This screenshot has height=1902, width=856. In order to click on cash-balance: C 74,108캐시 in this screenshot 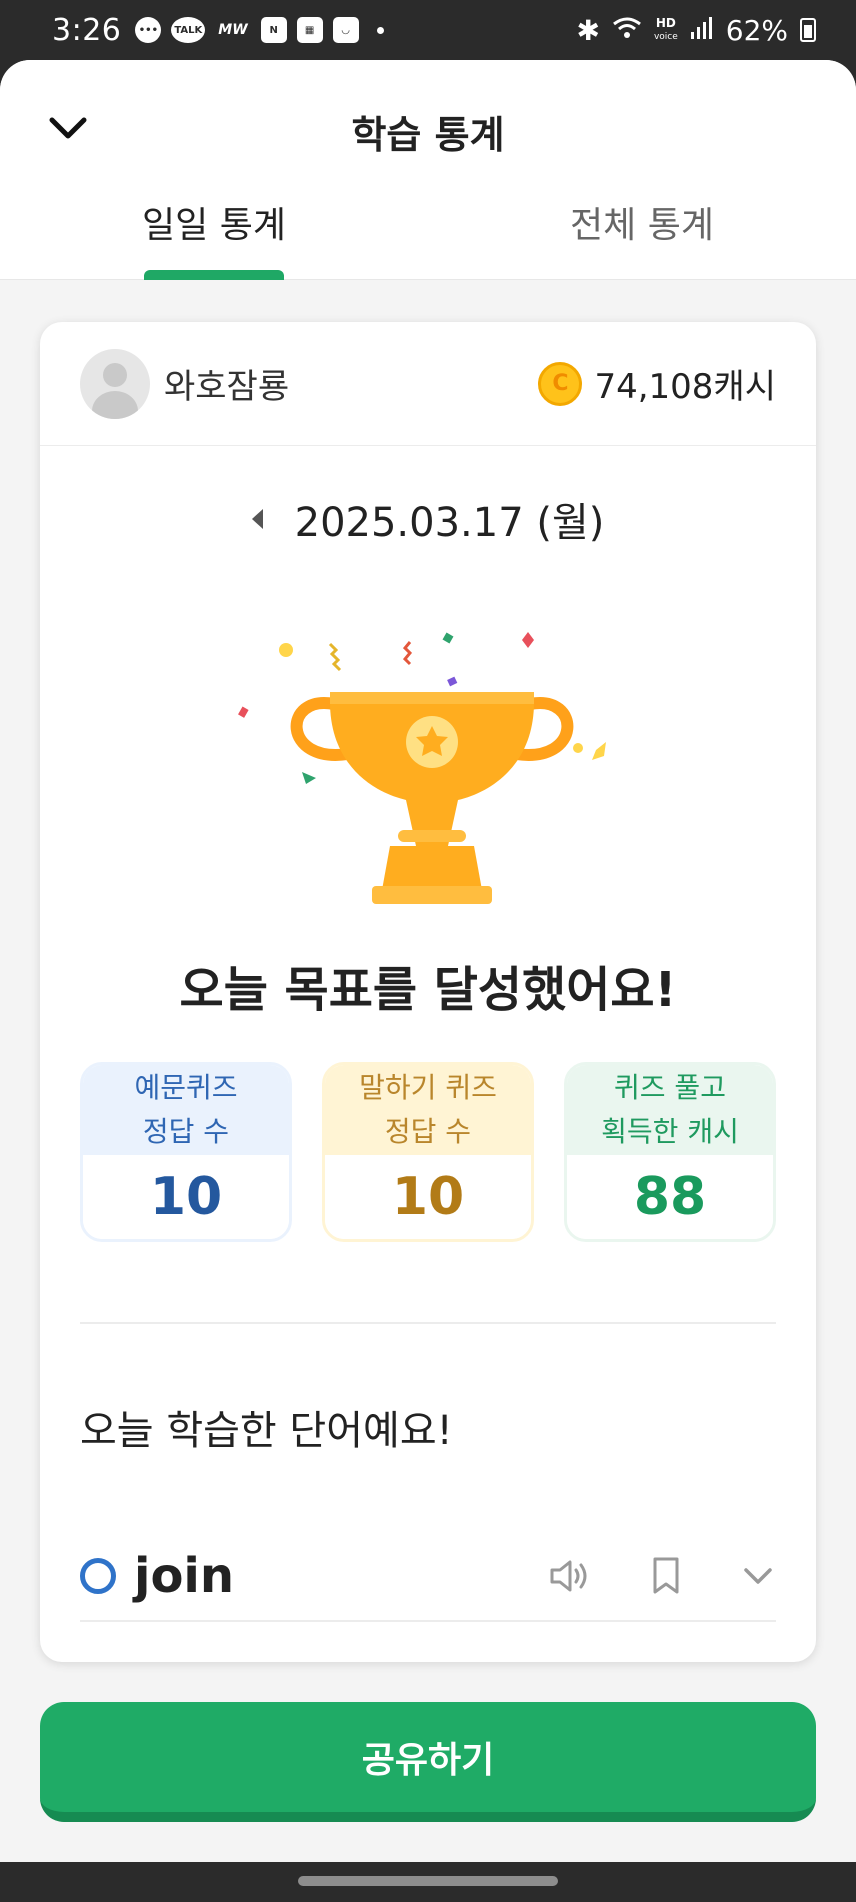, I will do `click(657, 383)`.